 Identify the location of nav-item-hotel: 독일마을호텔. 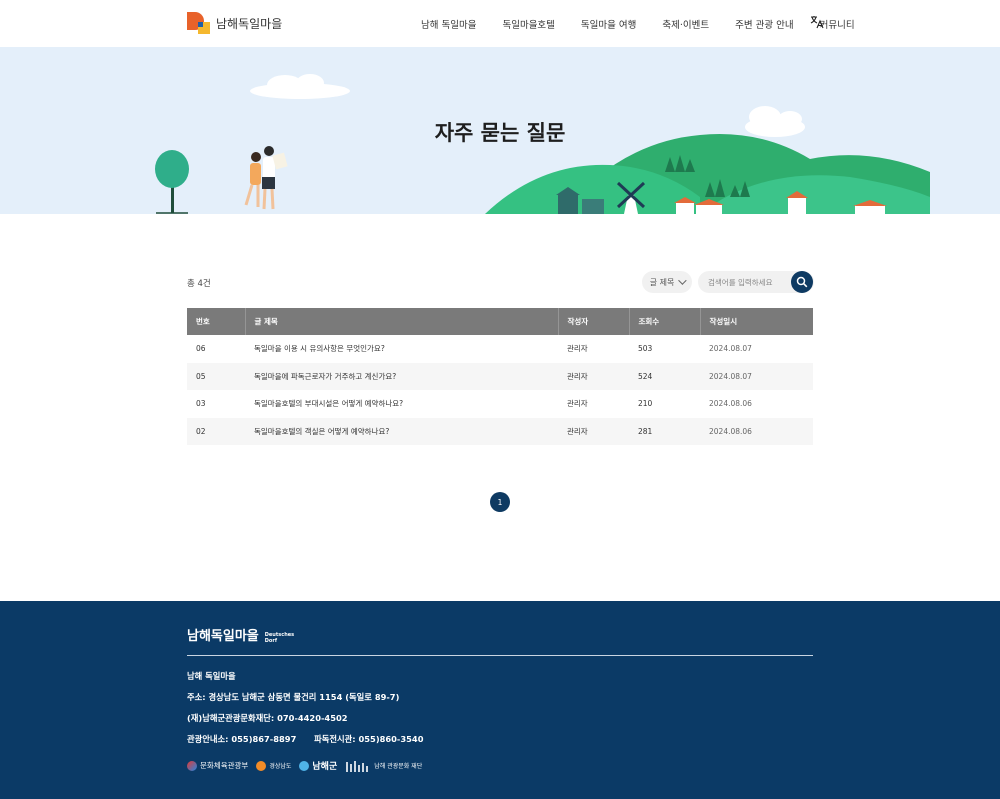
(528, 24).